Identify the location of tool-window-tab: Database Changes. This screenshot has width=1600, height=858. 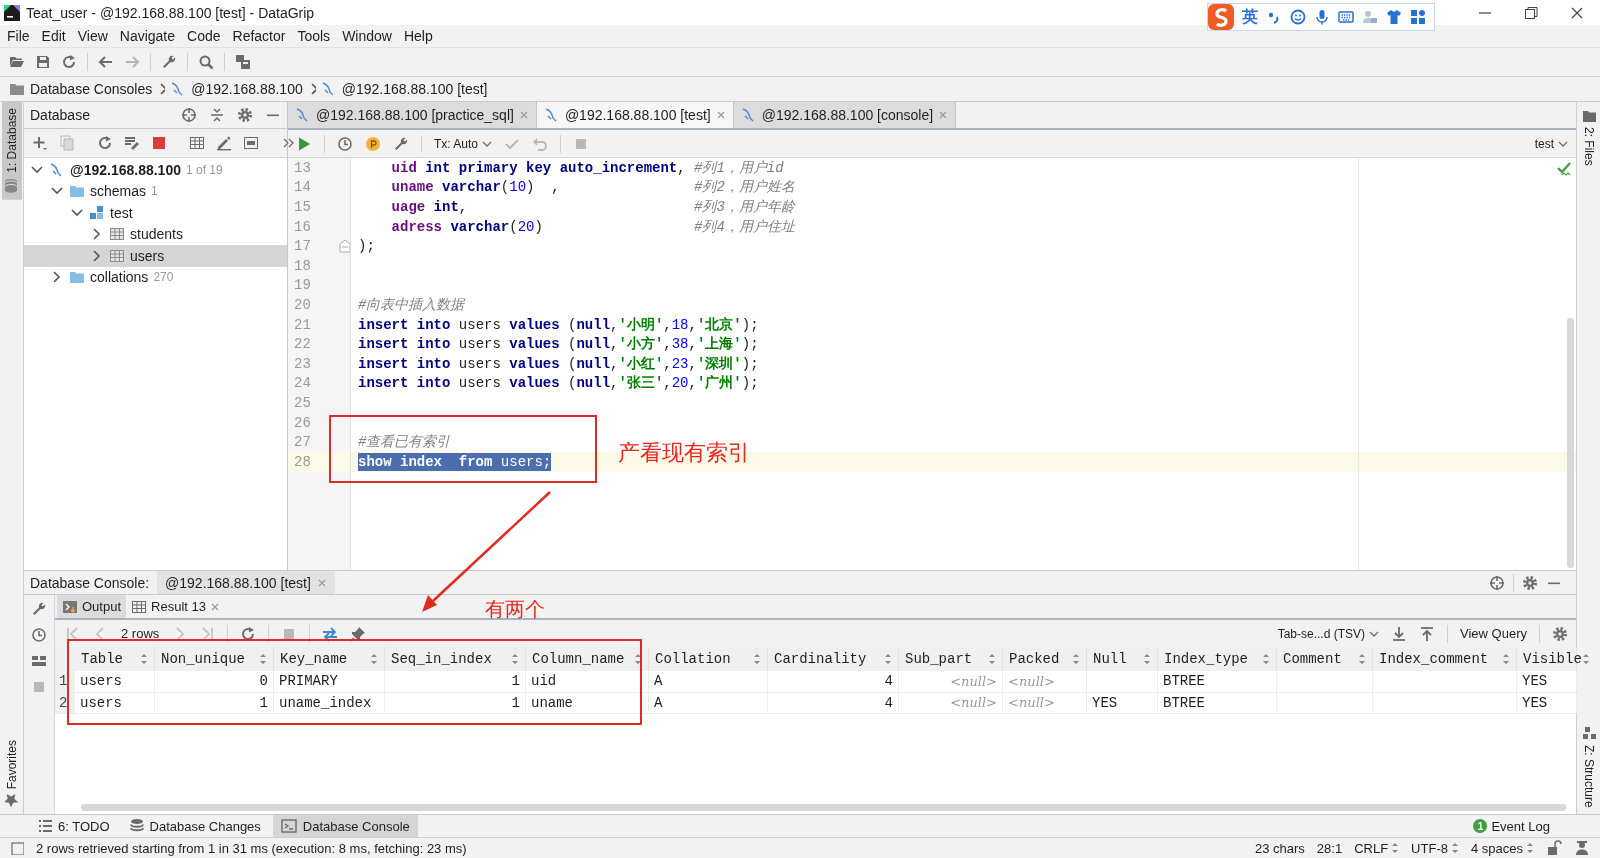
(195, 826).